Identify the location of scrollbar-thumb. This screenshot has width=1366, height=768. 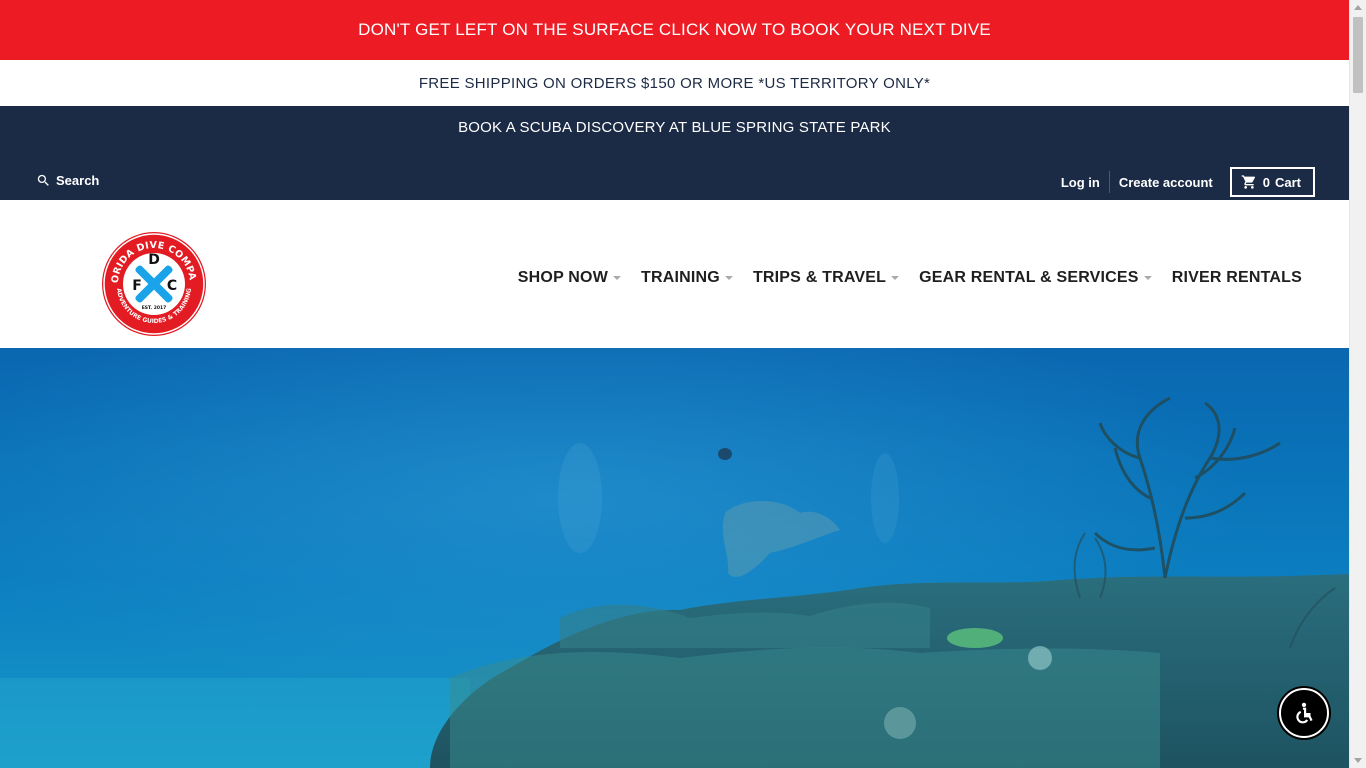
(1358, 55).